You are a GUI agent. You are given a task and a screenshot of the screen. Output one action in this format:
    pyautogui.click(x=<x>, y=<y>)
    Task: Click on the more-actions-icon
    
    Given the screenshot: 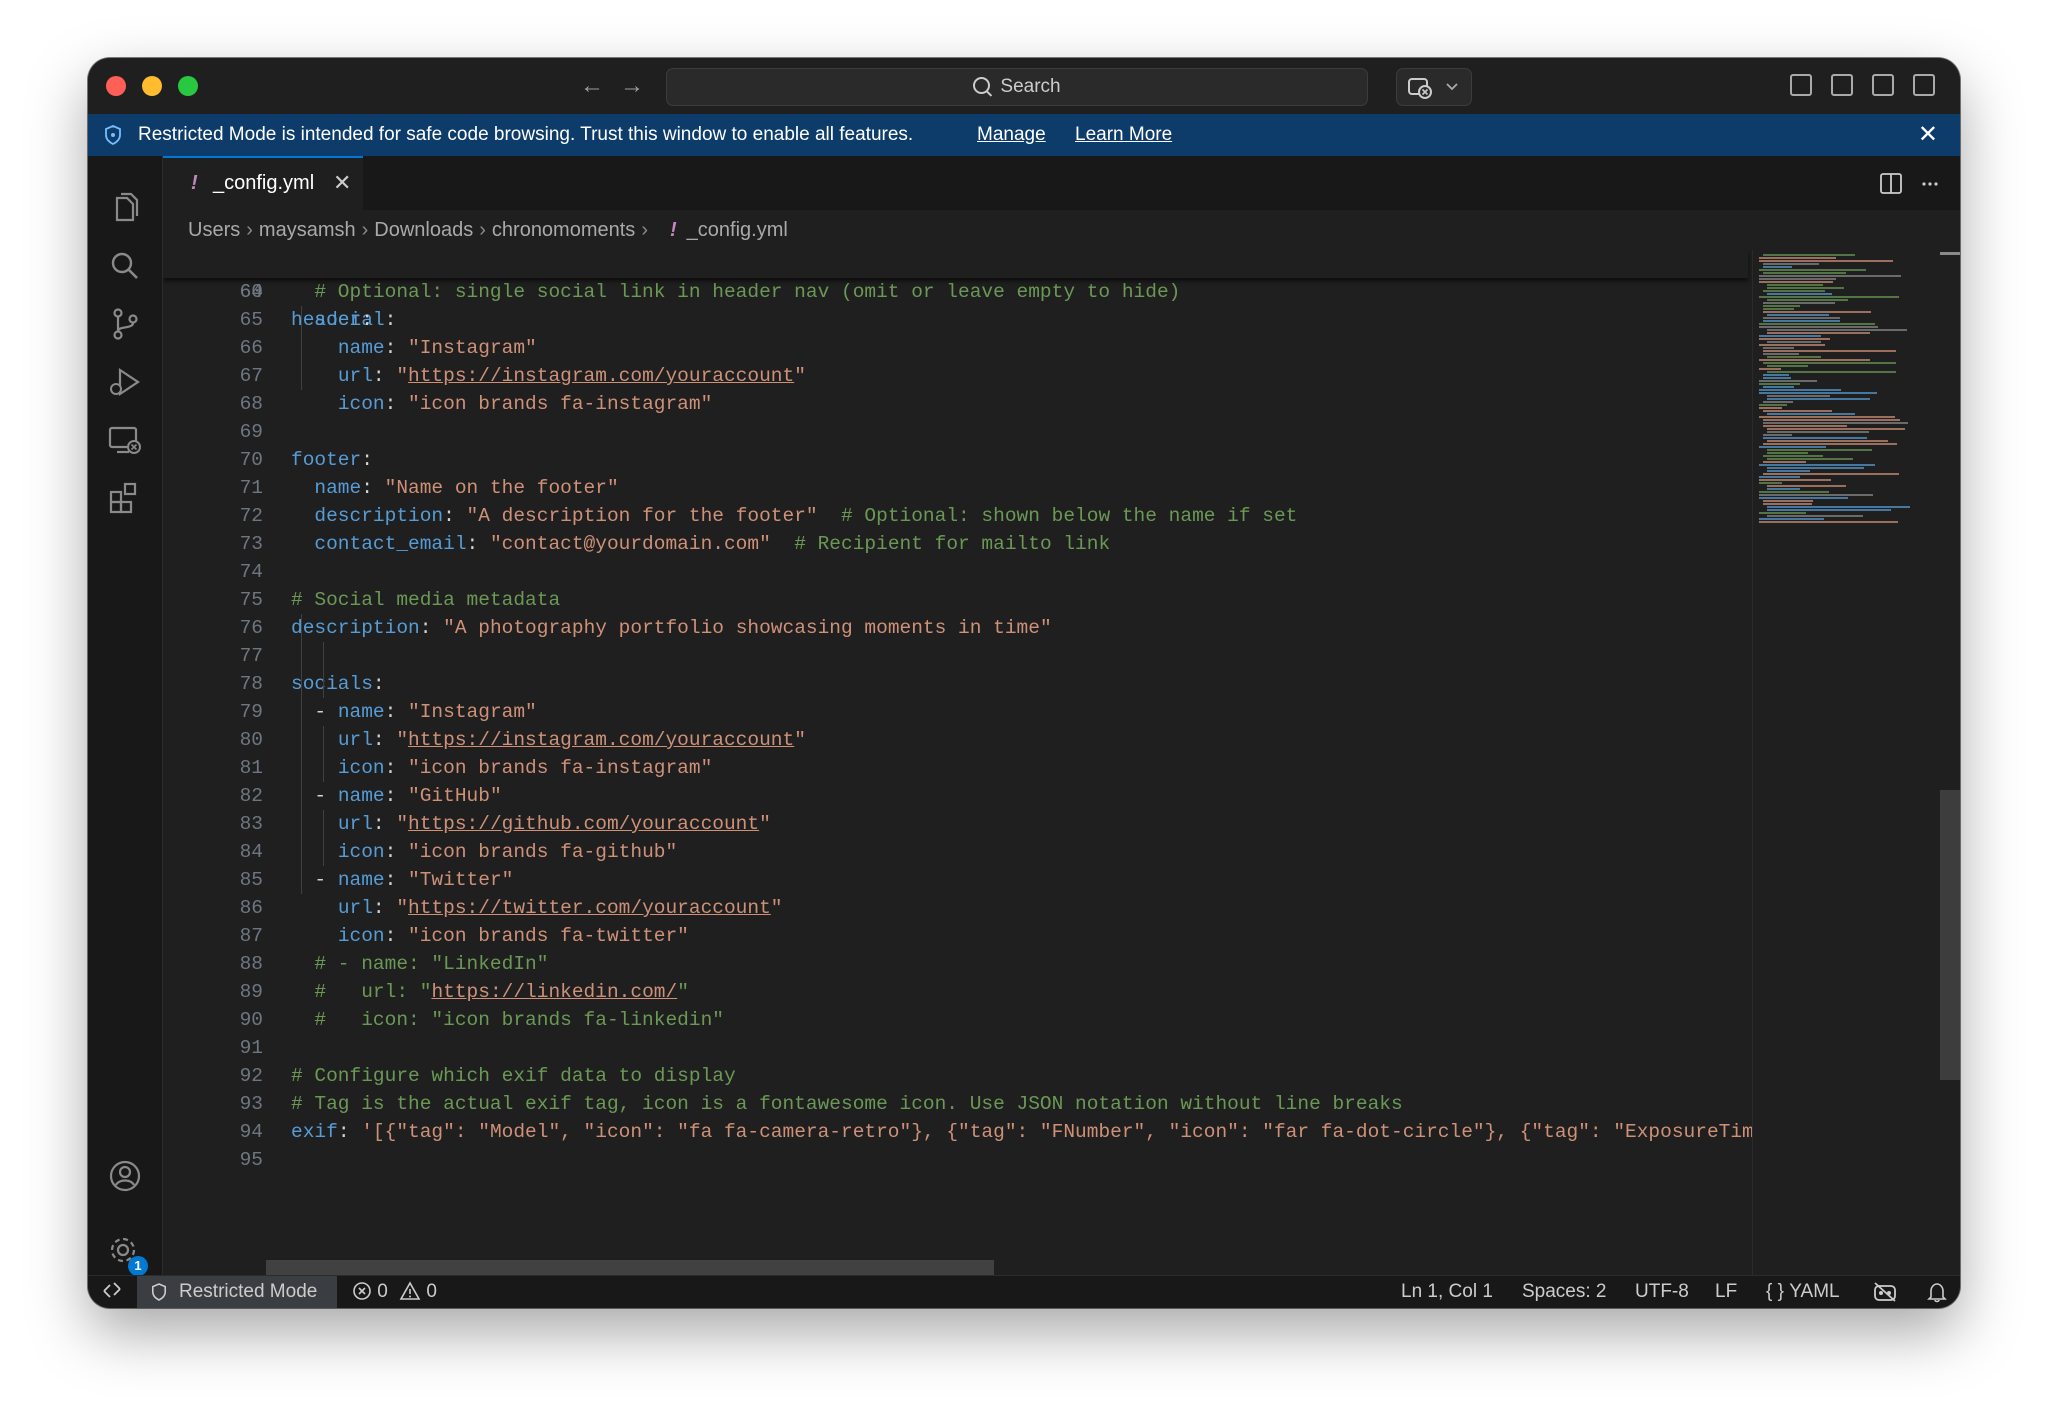 What is the action you would take?
    pyautogui.click(x=1924, y=184)
    